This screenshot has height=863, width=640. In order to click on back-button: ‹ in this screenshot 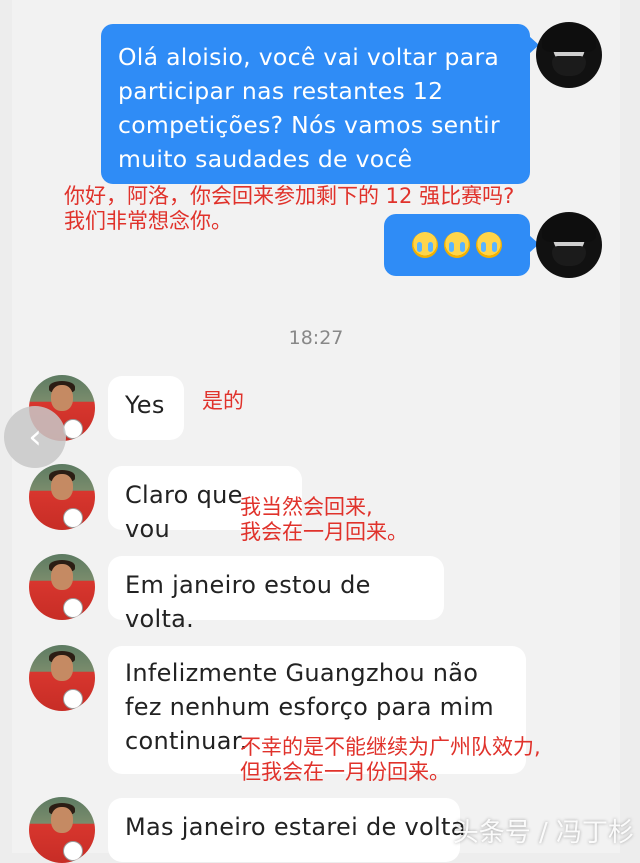, I will do `click(35, 437)`.